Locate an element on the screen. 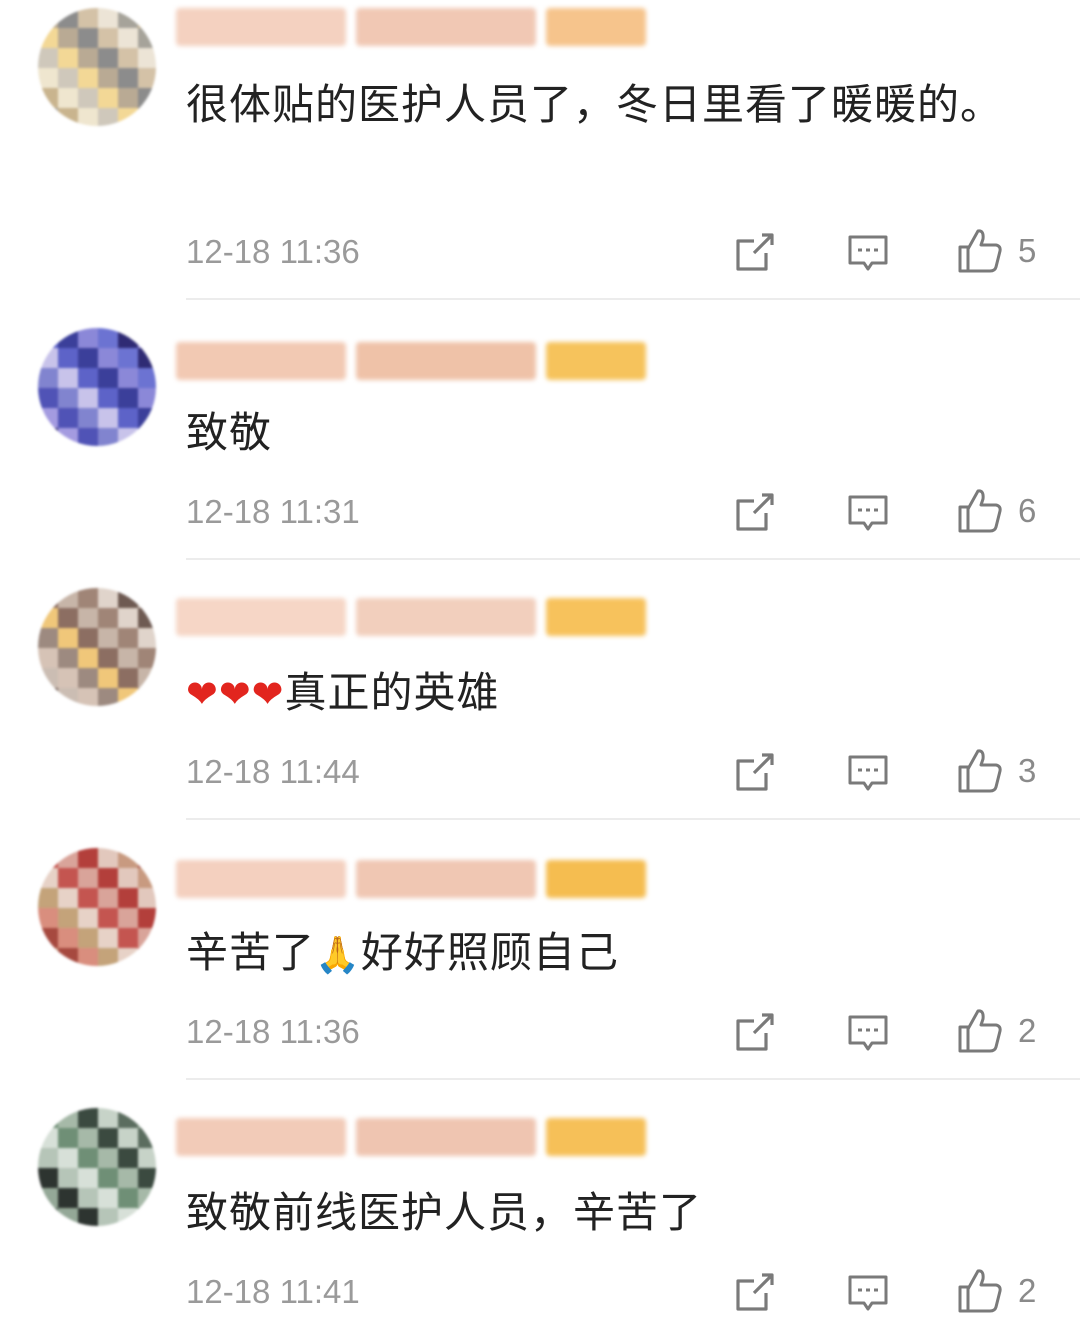 The image size is (1080, 1318). divider is located at coordinates (633, 559).